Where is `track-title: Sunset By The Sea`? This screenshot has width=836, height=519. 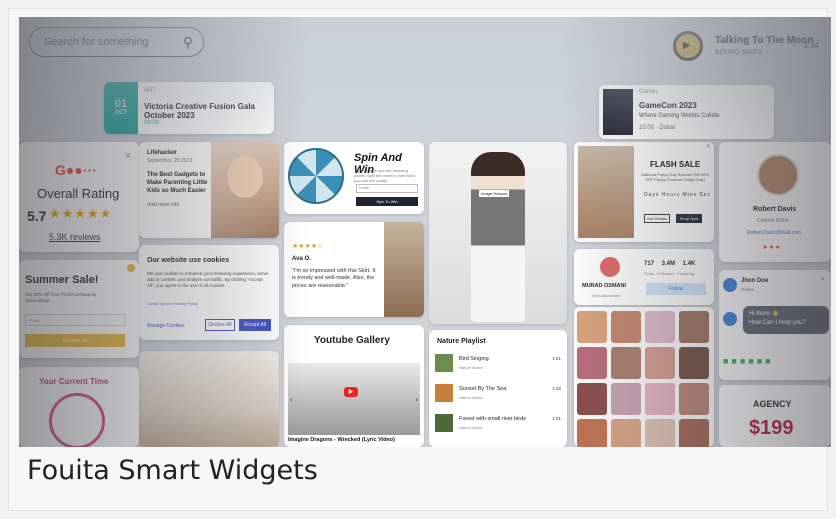 track-title: Sunset By The Sea is located at coordinates (483, 389).